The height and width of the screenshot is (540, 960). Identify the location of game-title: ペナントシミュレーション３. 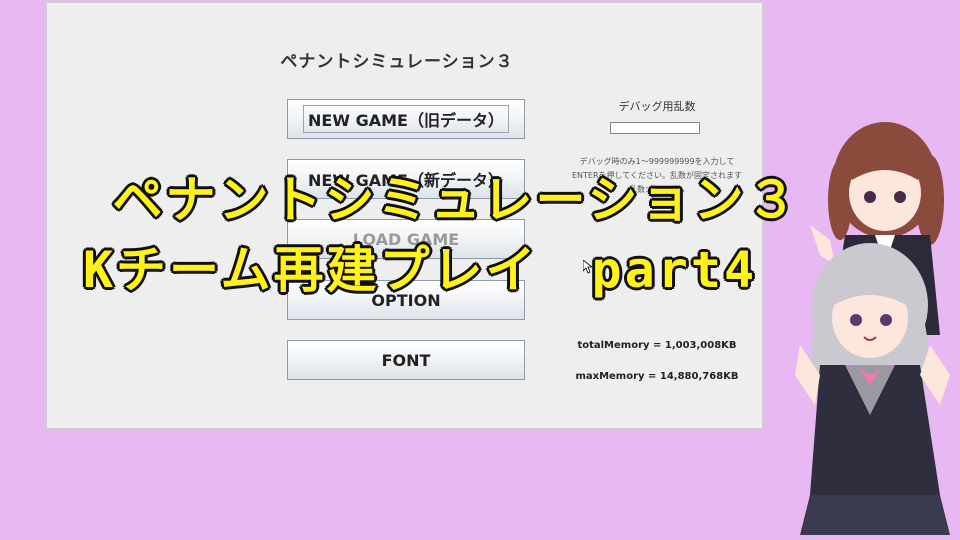
(397, 62).